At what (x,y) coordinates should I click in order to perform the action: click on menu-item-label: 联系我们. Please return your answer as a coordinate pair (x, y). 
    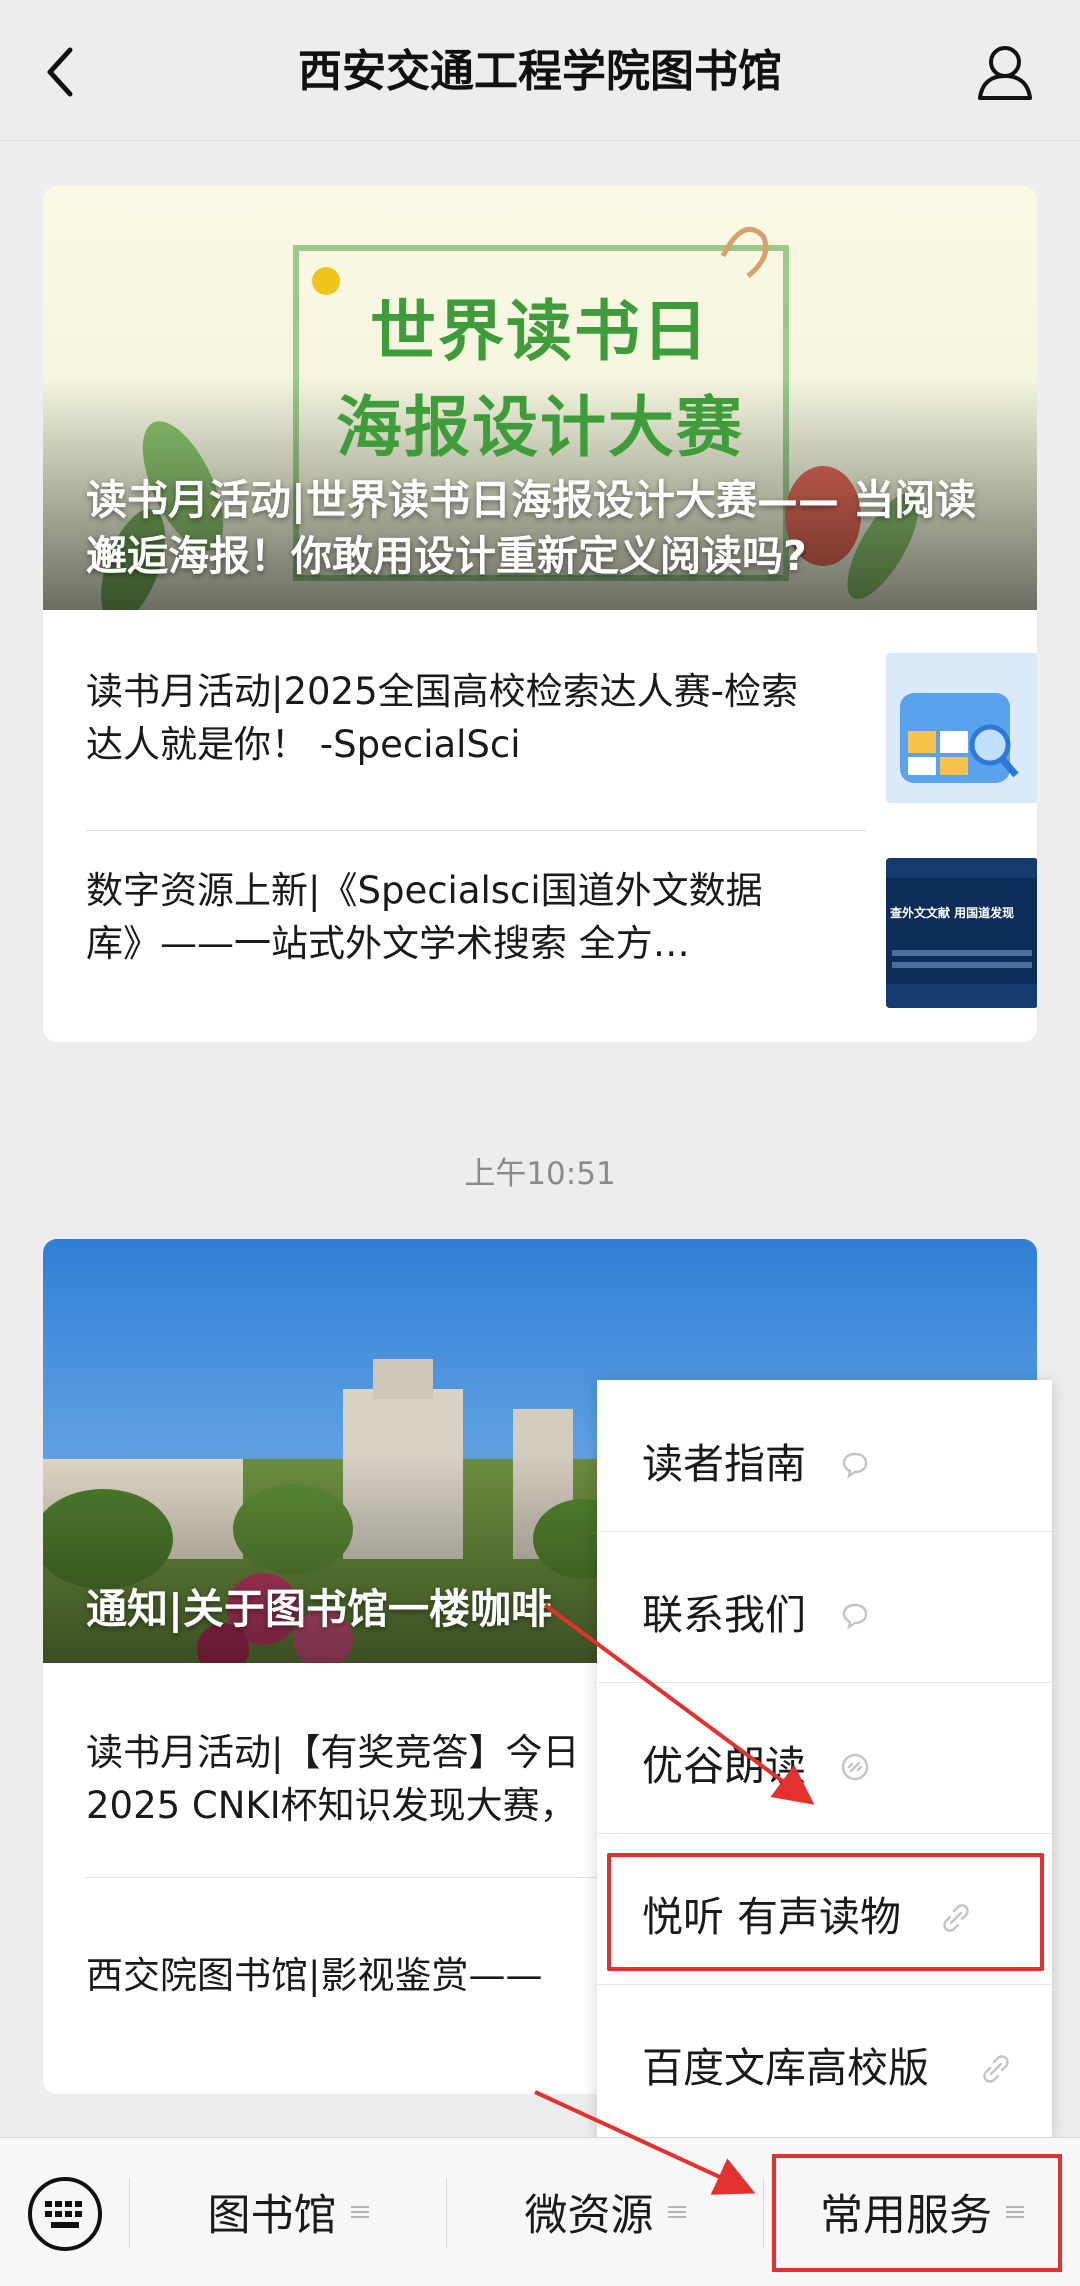
    Looking at the image, I should click on (724, 1615).